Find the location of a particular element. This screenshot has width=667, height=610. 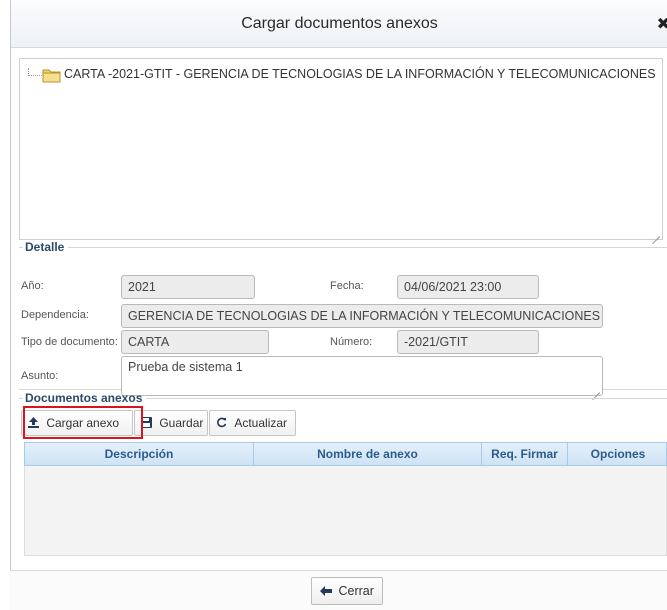

tipo-documento-label: Tipo de documento: is located at coordinates (69, 342).